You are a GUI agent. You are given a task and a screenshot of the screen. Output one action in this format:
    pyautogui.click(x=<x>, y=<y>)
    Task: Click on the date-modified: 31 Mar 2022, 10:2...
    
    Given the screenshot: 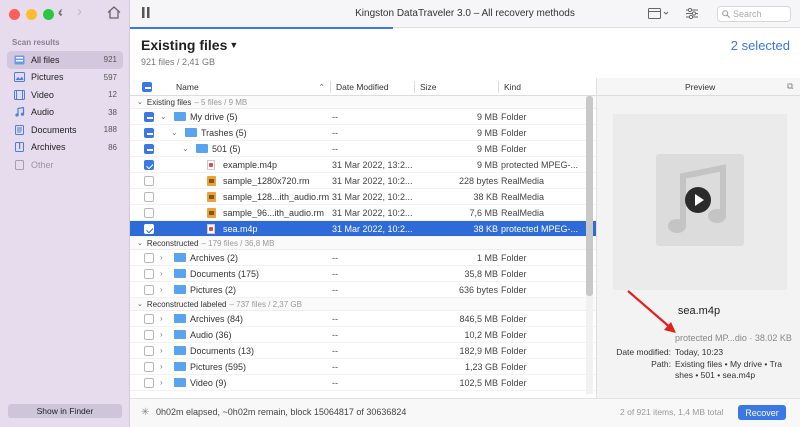 What is the action you would take?
    pyautogui.click(x=372, y=181)
    